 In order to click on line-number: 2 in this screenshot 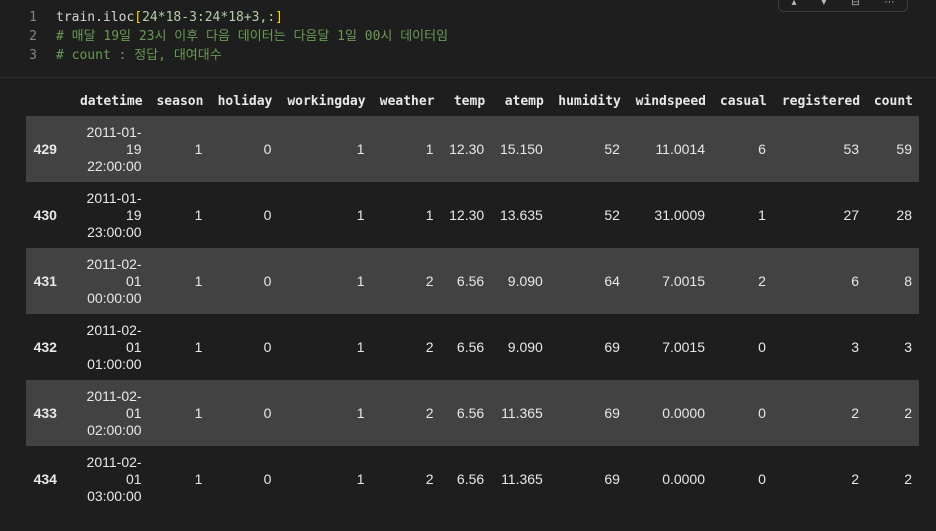, I will do `click(33, 36)`.